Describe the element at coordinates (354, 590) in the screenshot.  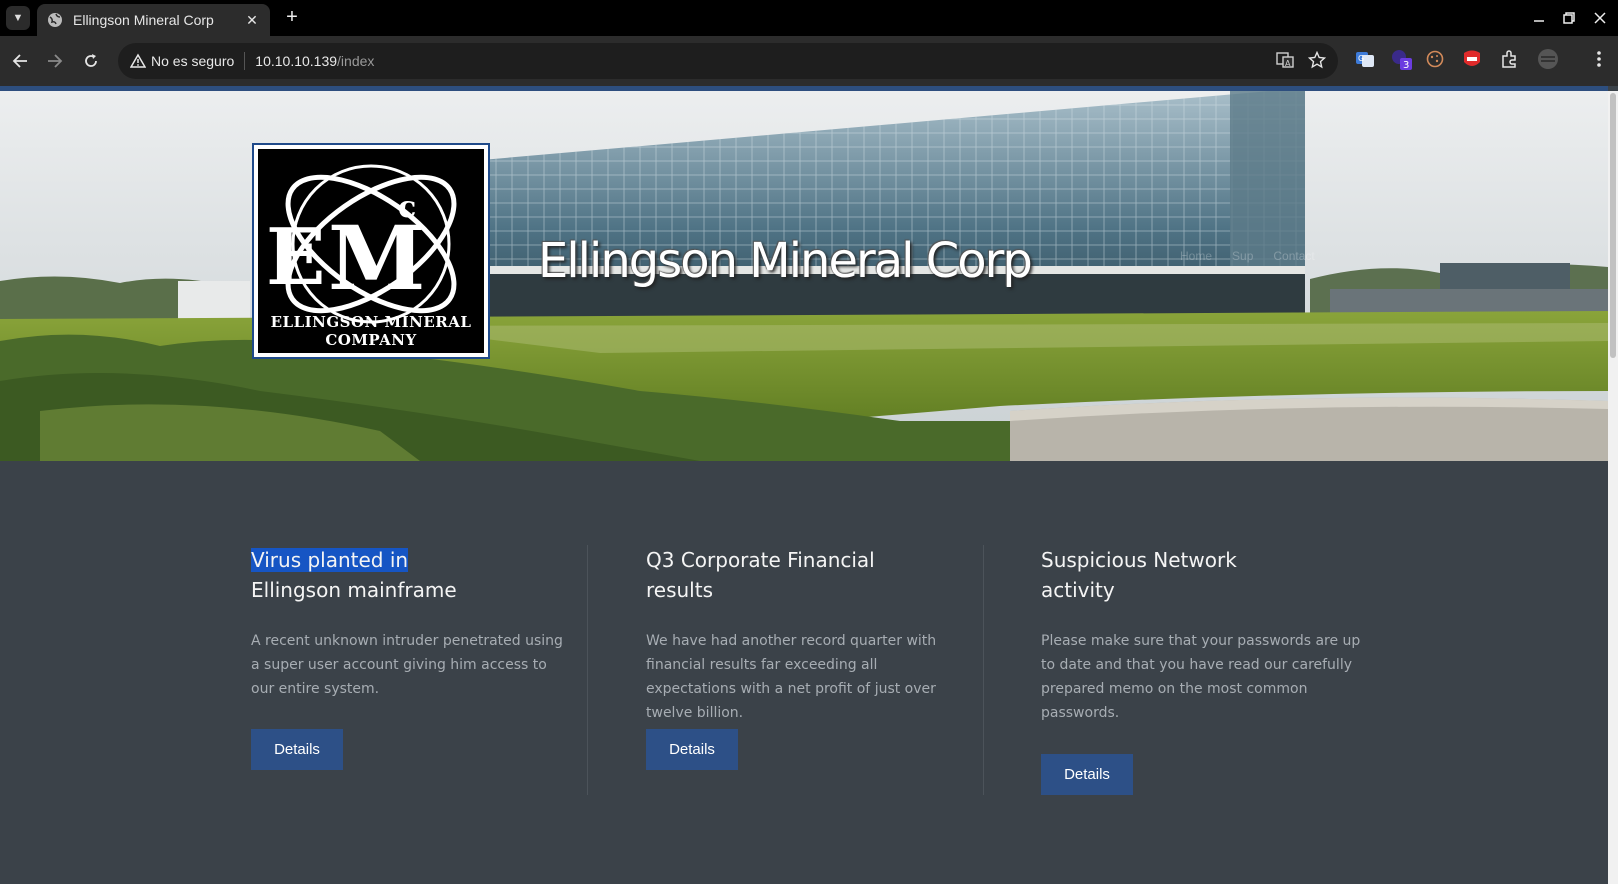
I see `card-title-line2: Ellingson mainframe` at that location.